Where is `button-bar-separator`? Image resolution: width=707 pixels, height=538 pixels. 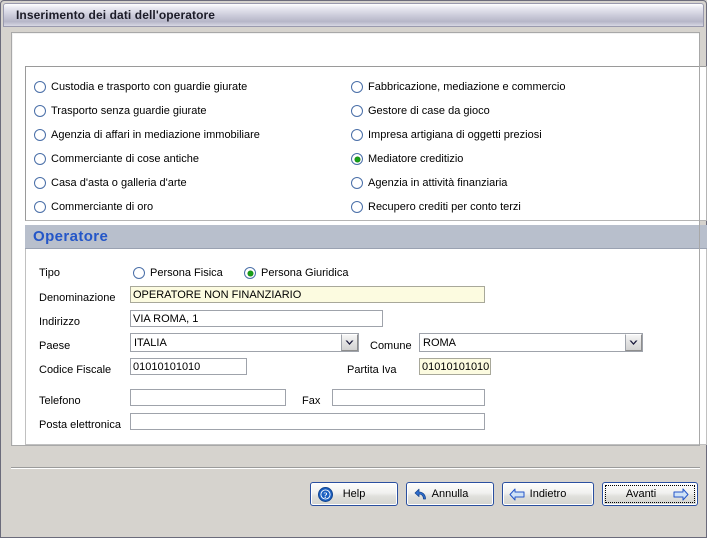
button-bar-separator is located at coordinates (355, 468).